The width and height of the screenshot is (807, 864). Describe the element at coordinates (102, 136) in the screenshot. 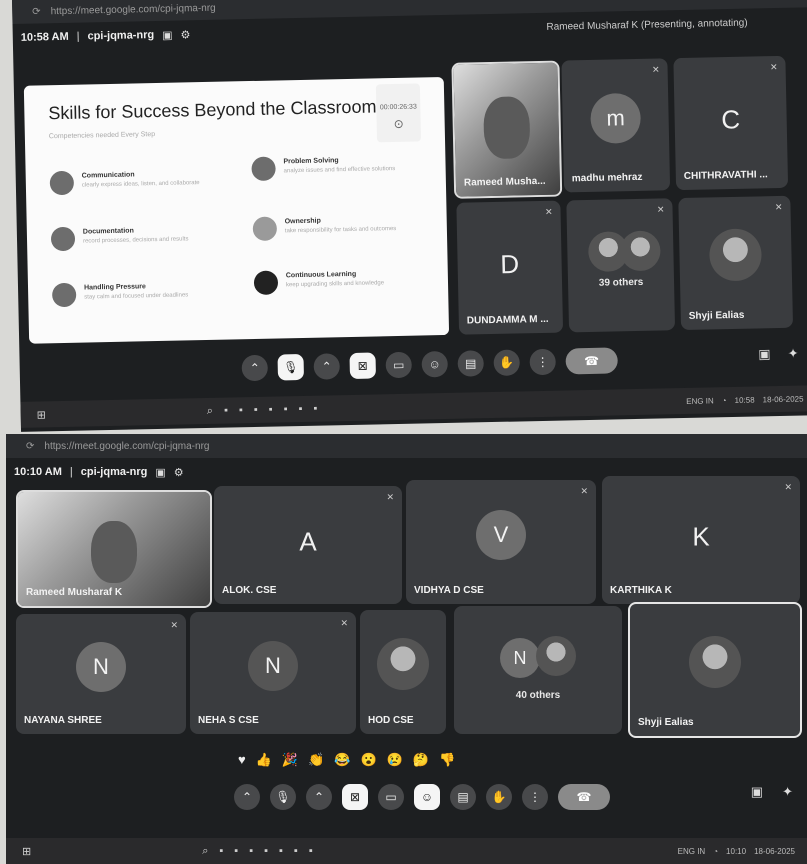

I see `slide-subtitle: Competencies needed Every Step` at that location.